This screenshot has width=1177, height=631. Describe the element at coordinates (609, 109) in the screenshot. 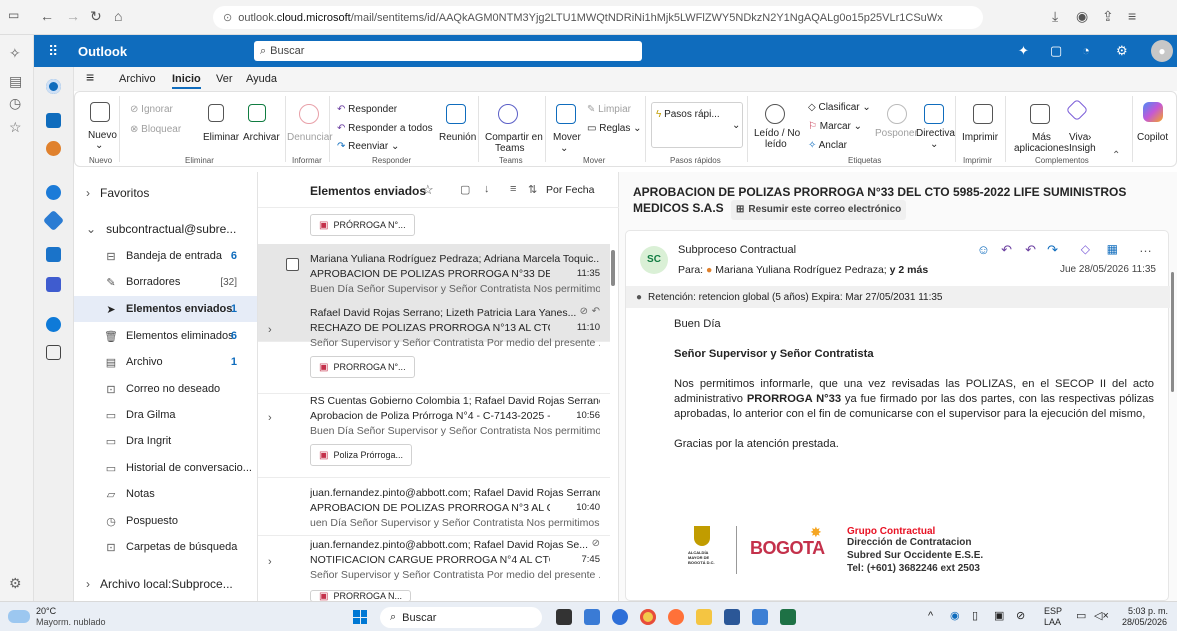

I see `sweep-button: ✎ Limpiar` at that location.